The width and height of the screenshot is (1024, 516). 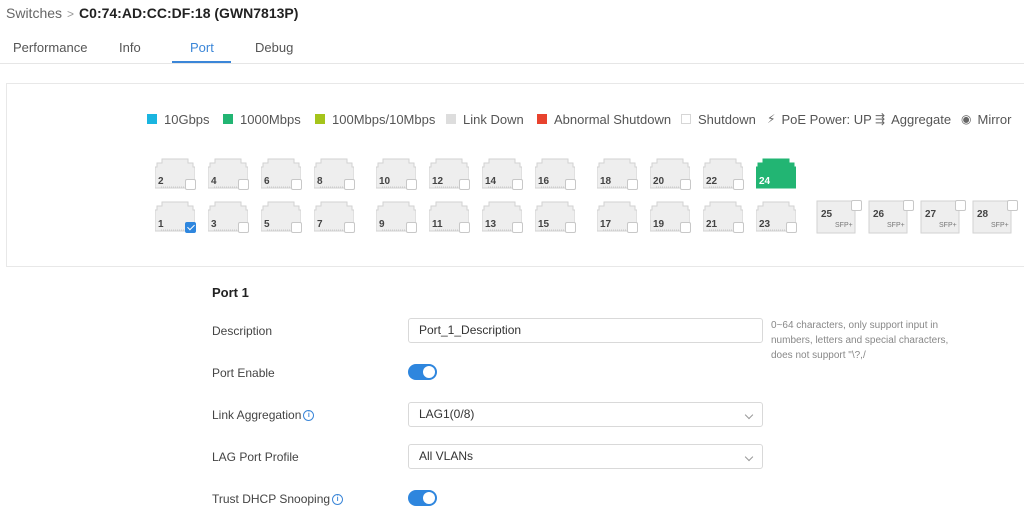 What do you see at coordinates (776, 173) in the screenshot?
I see `port-24: 24` at bounding box center [776, 173].